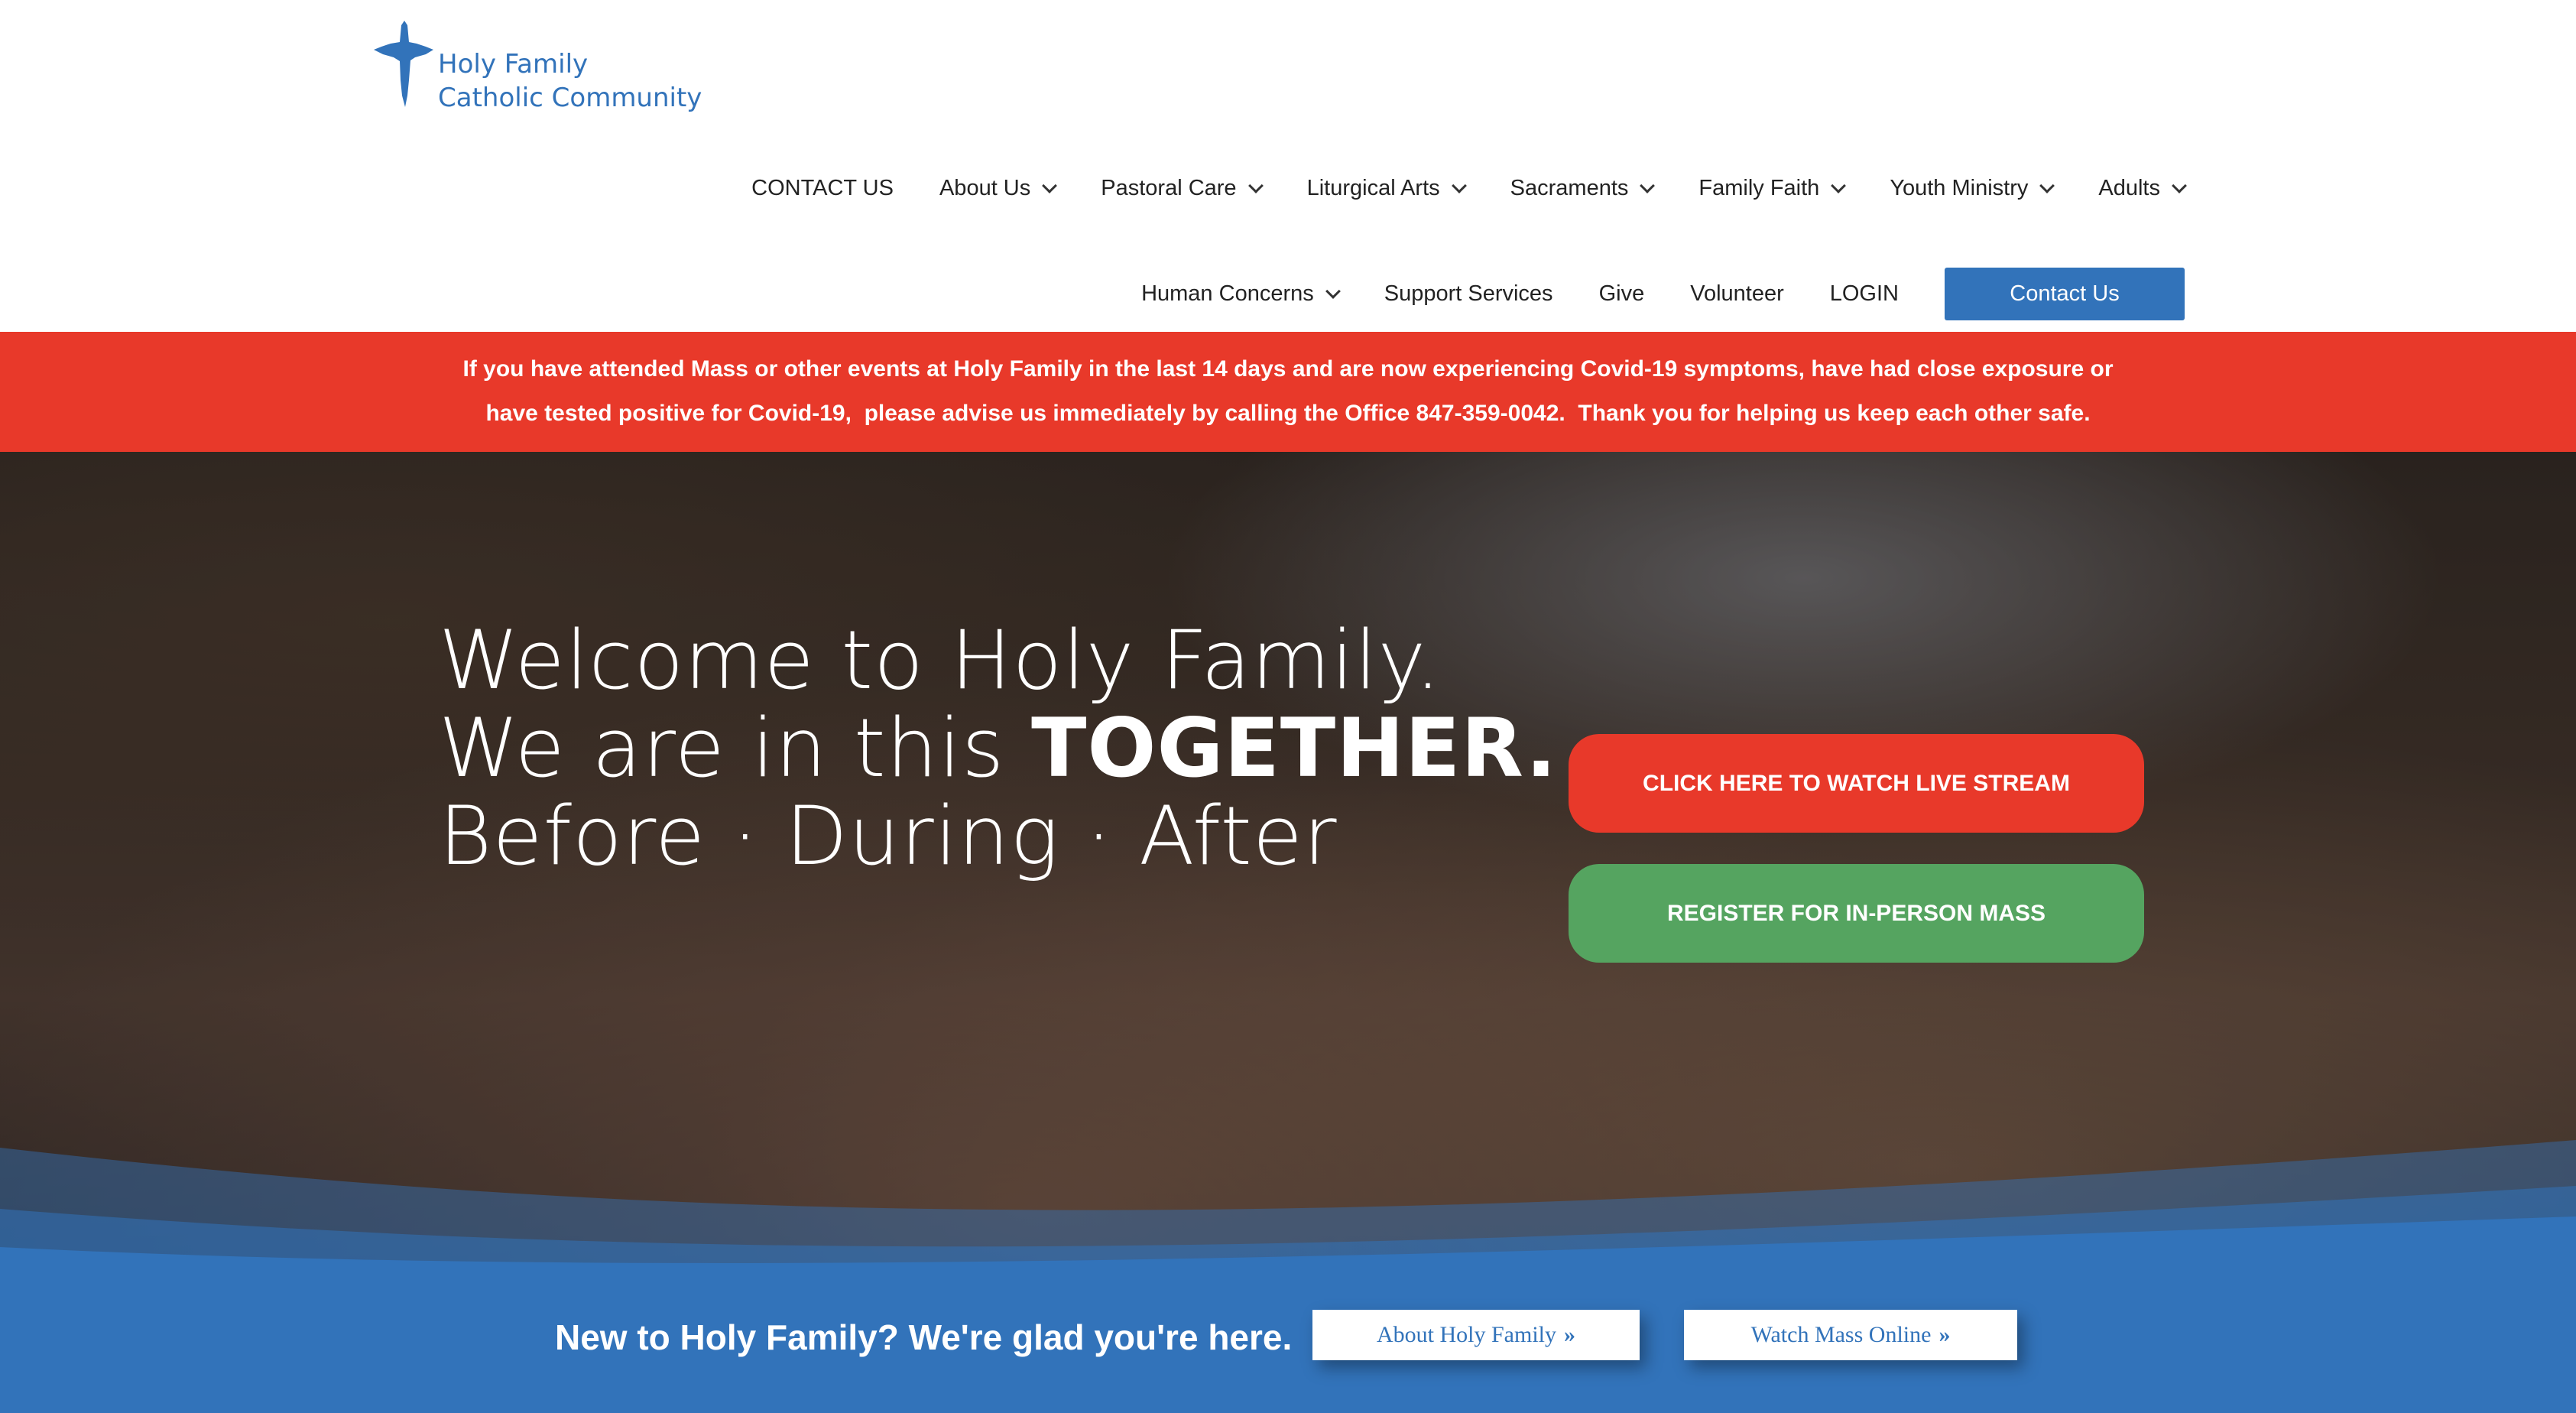 The width and height of the screenshot is (2576, 1413). I want to click on logo: Holy Family Catholic Community, so click(536, 67).